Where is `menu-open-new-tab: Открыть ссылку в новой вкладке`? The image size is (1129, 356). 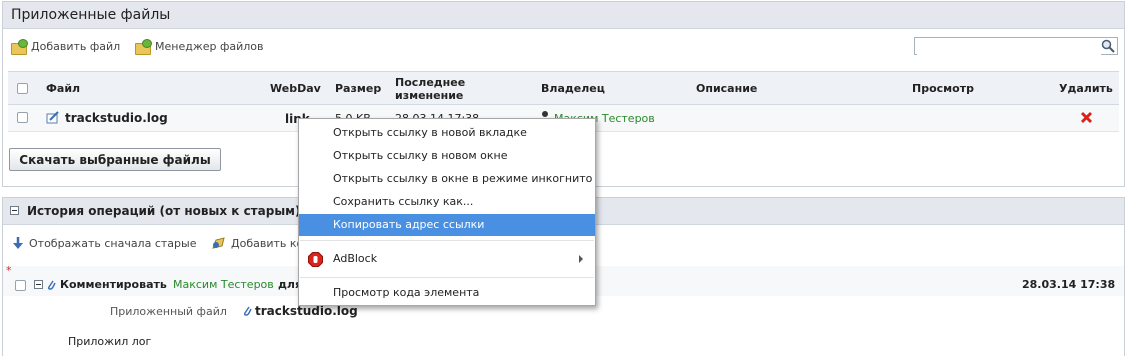
menu-open-new-tab: Открыть ссылку в новой вкладке is located at coordinates (447, 133).